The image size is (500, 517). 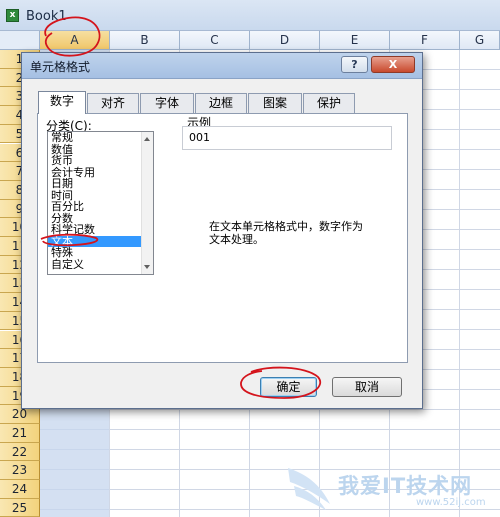 What do you see at coordinates (100, 207) in the screenshot?
I see `category-item: 百分比` at bounding box center [100, 207].